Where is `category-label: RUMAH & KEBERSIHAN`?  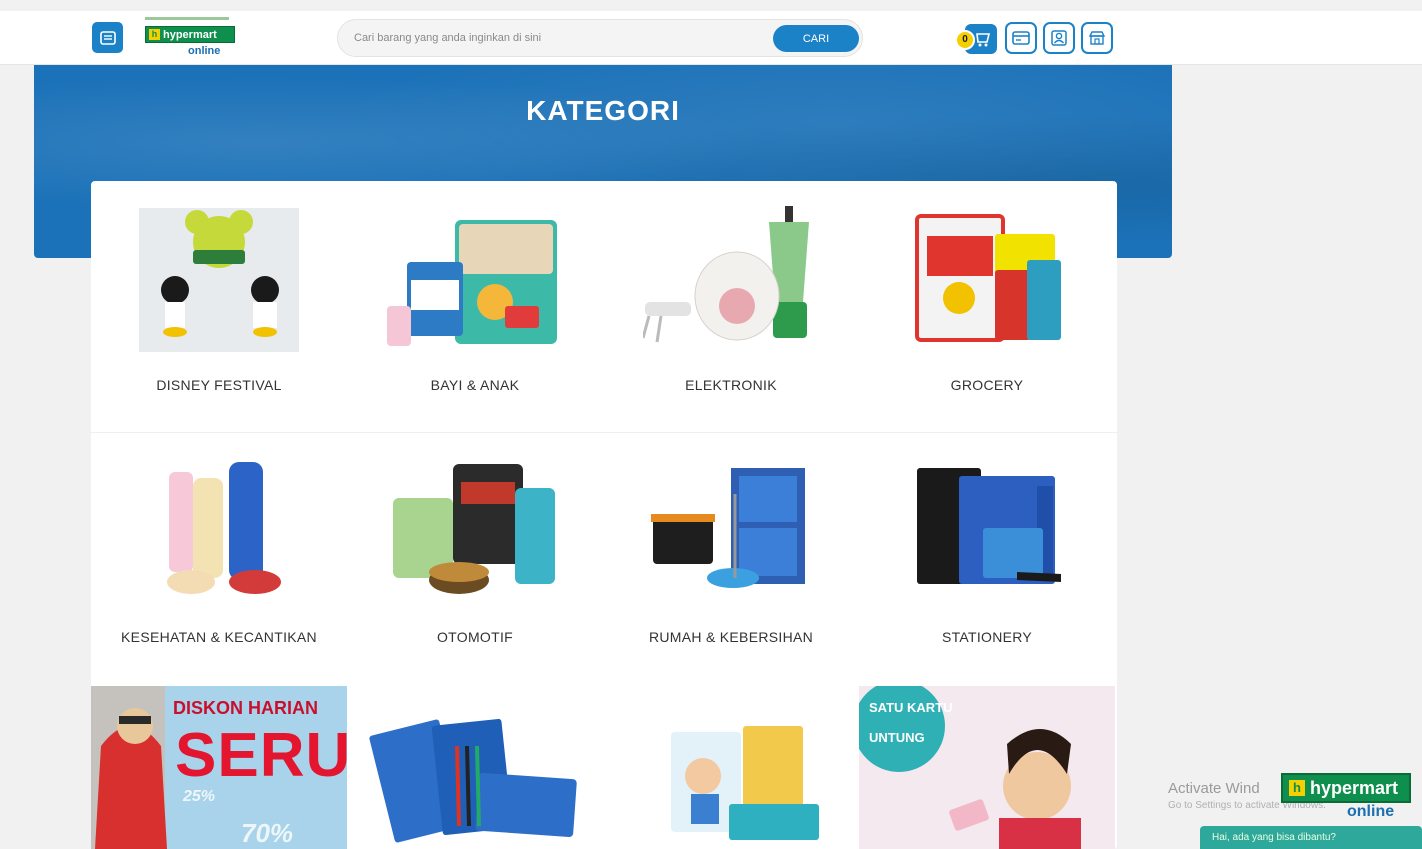
category-label: RUMAH & KEBERSIHAN is located at coordinates (731, 637).